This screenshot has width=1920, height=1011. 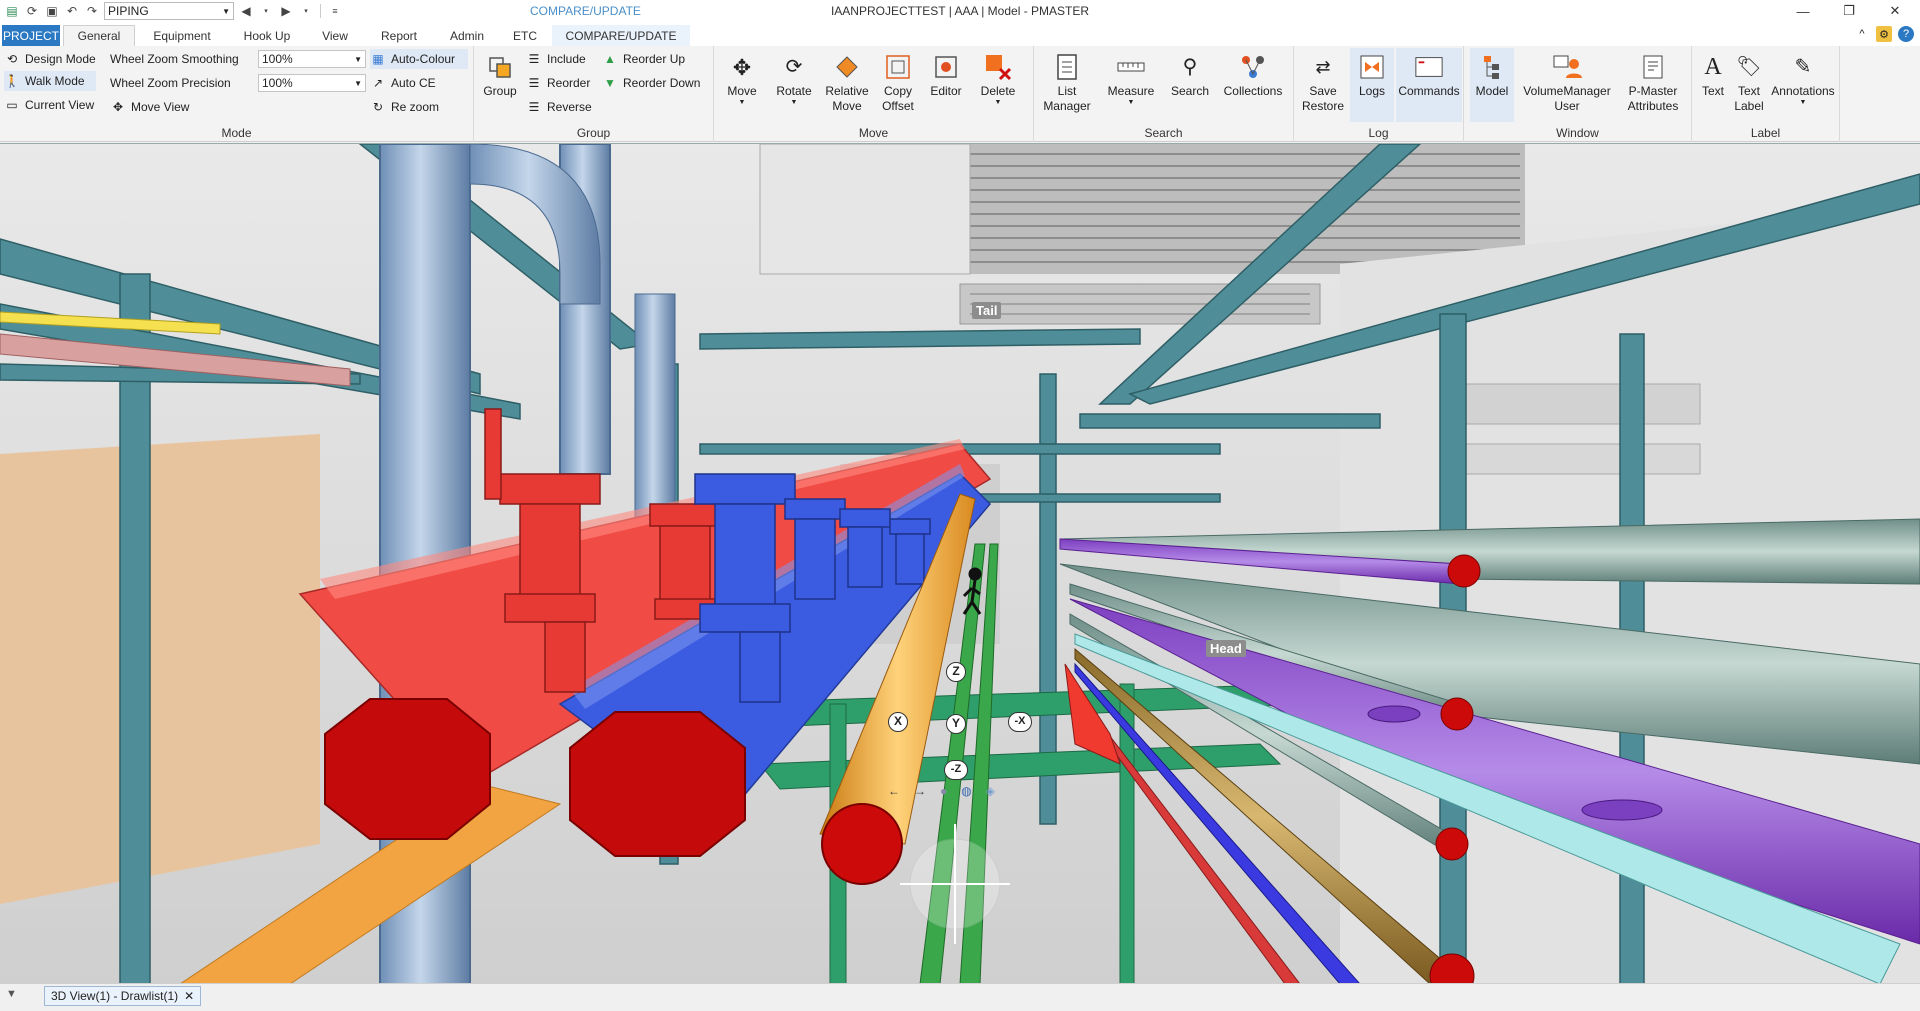 What do you see at coordinates (92, 11) in the screenshot?
I see `redo-icon: ↷` at bounding box center [92, 11].